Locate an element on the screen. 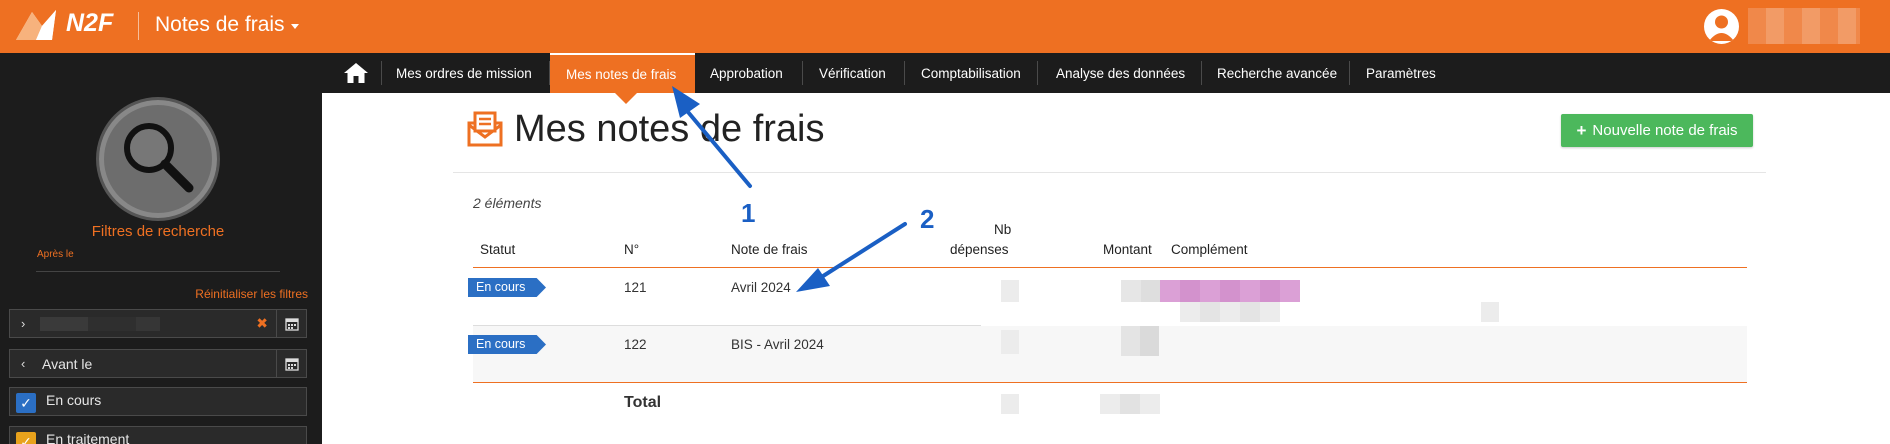 The height and width of the screenshot is (444, 1890). chevron-down-icon is located at coordinates (295, 26).